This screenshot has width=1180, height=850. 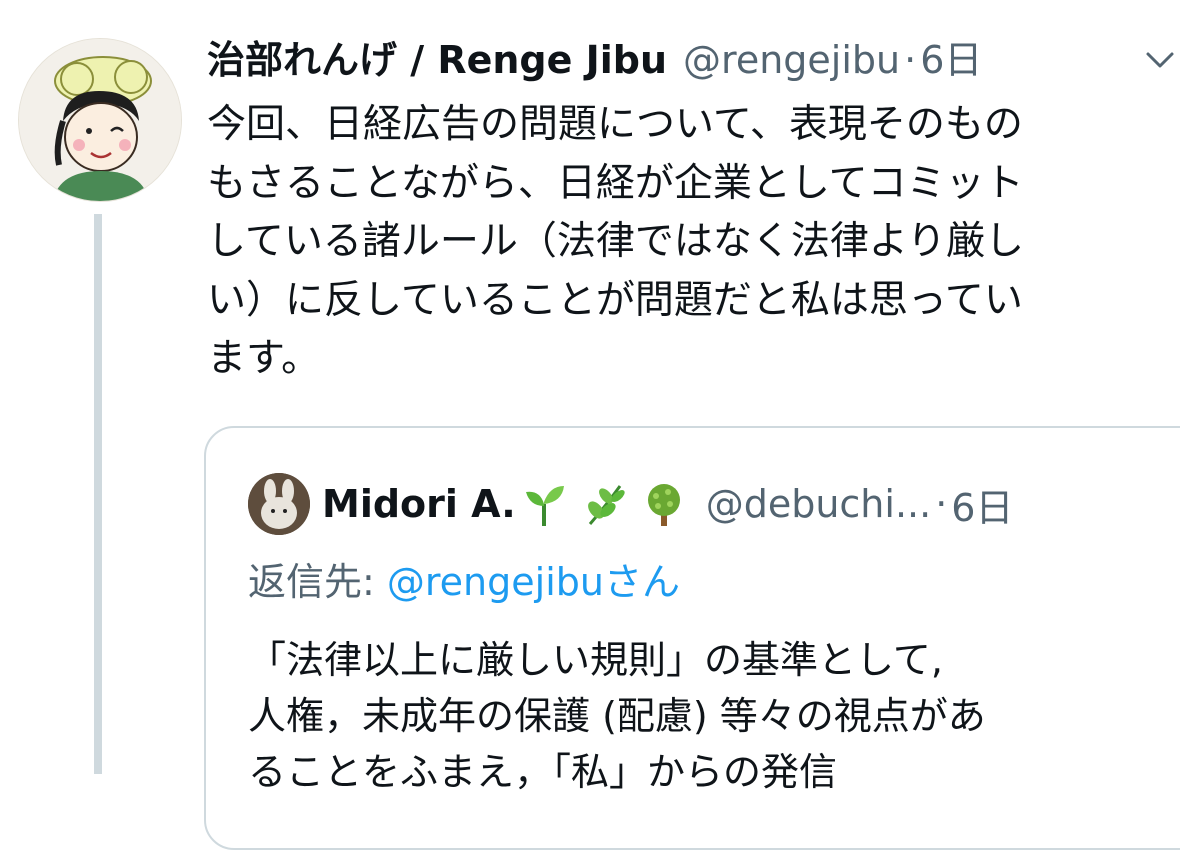 What do you see at coordinates (615, 124) in the screenshot?
I see `tweet-text-line: 今回、日経広告の問題について、表現そのもの` at bounding box center [615, 124].